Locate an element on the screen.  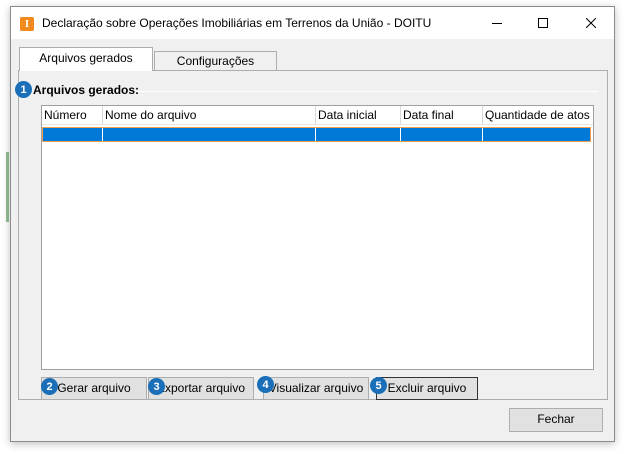
fechar-button: Fechar is located at coordinates (556, 420).